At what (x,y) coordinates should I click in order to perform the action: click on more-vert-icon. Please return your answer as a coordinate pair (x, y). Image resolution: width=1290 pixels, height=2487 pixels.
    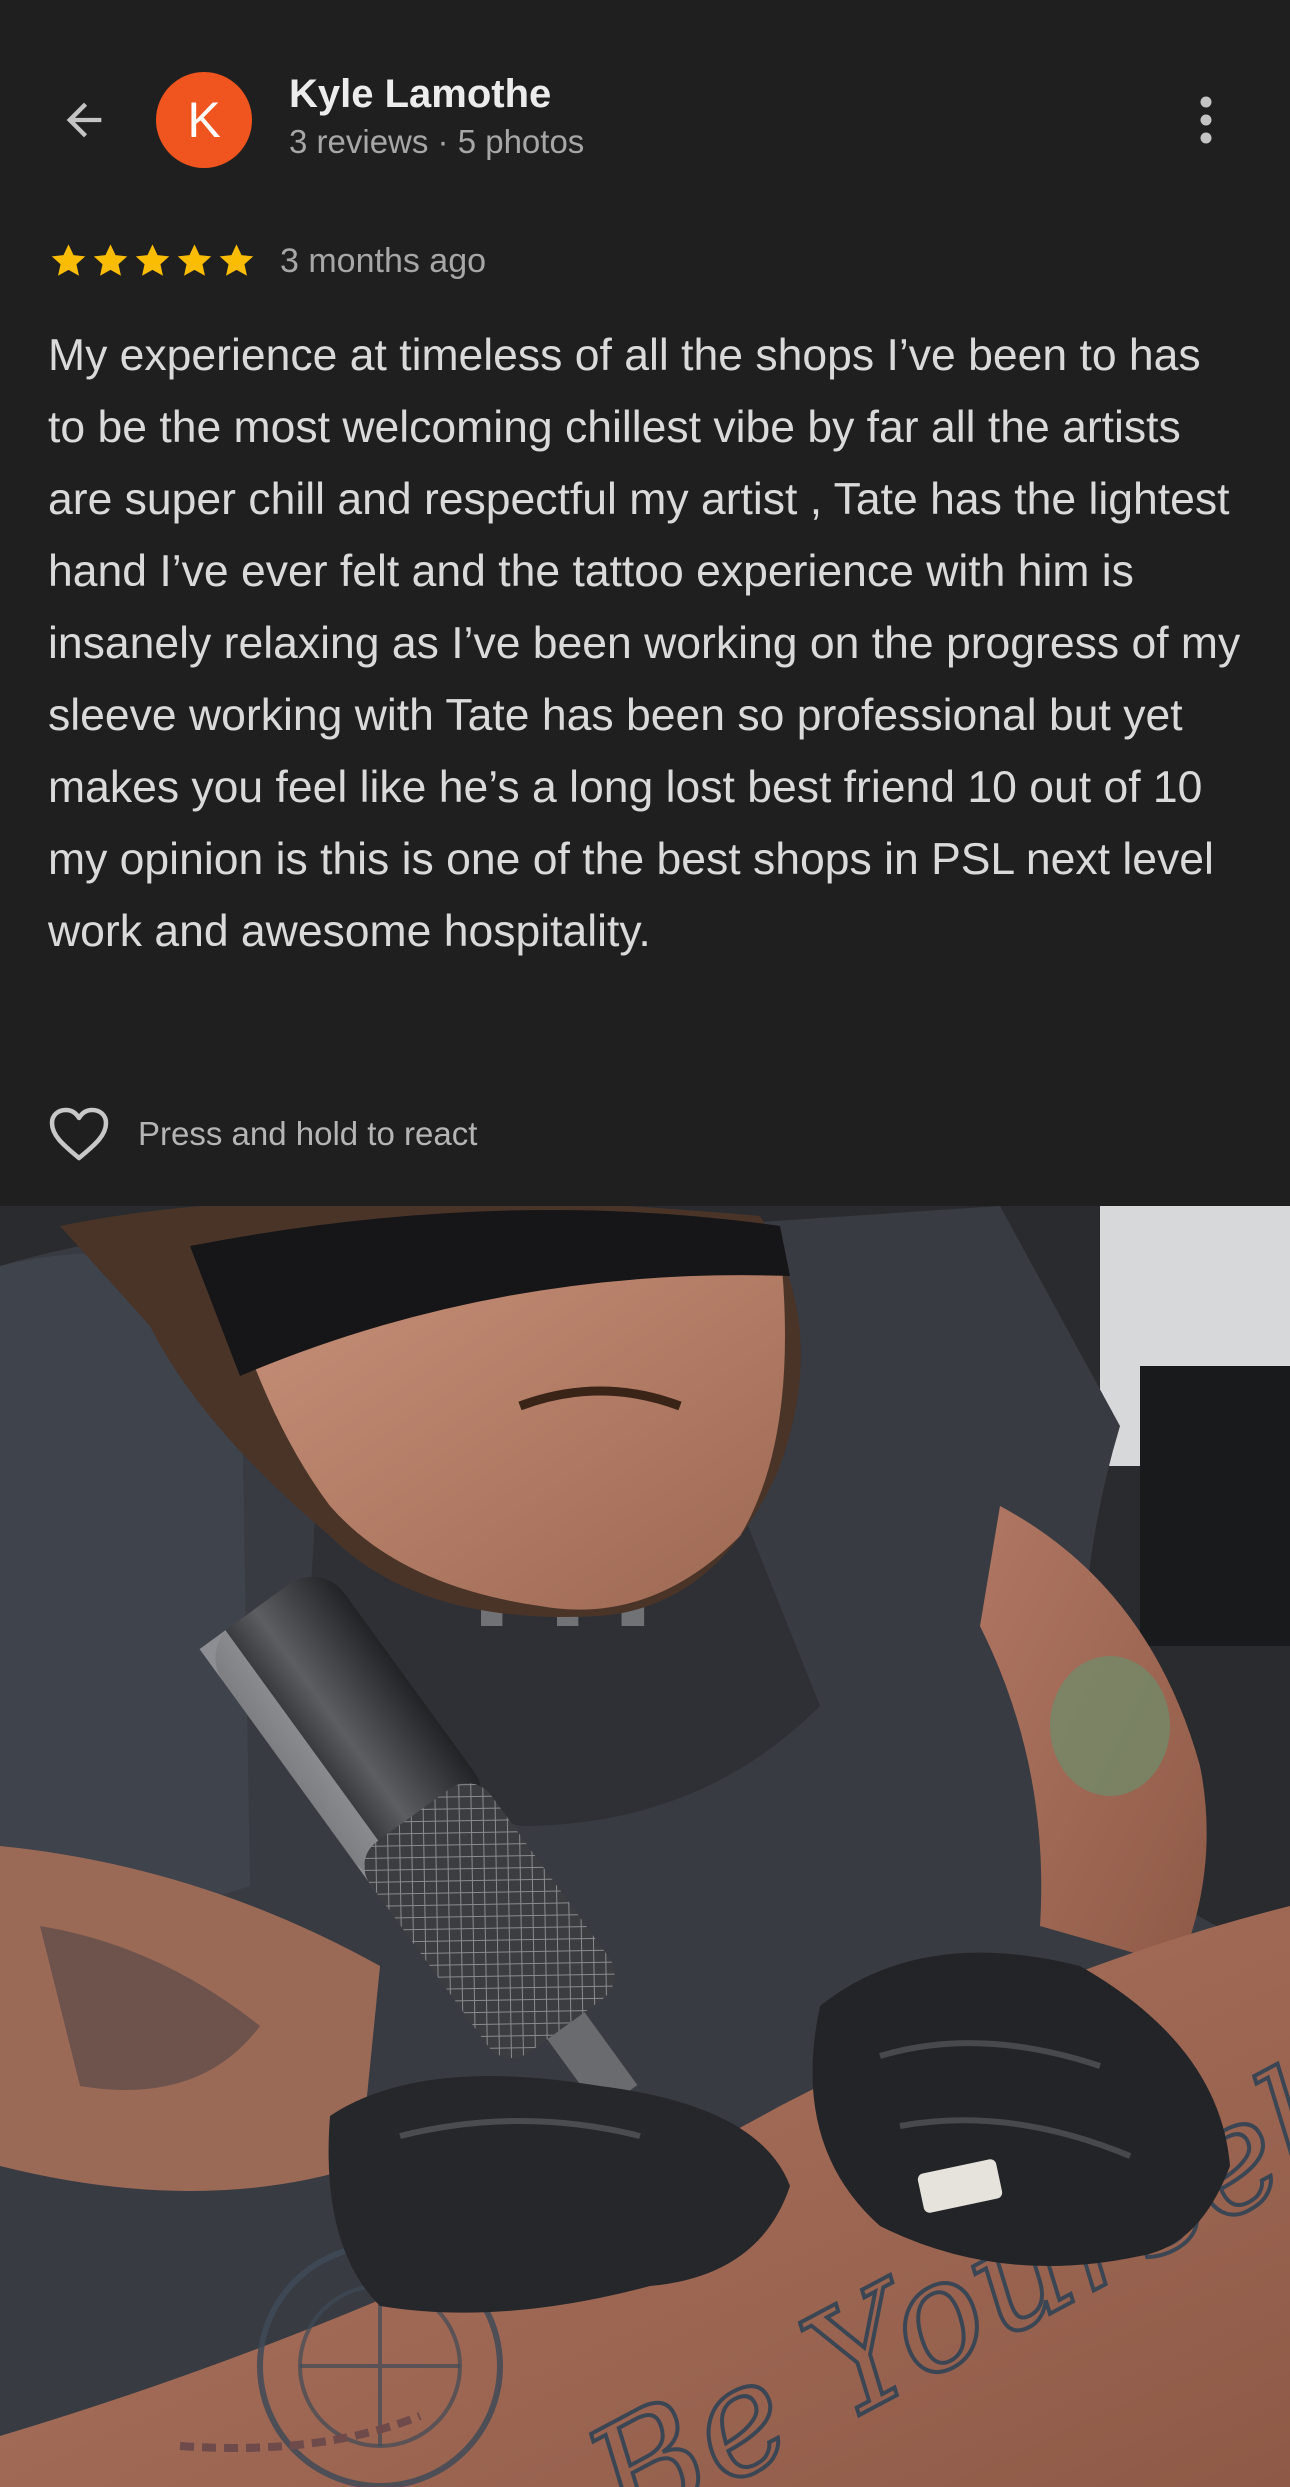
    Looking at the image, I should click on (1206, 120).